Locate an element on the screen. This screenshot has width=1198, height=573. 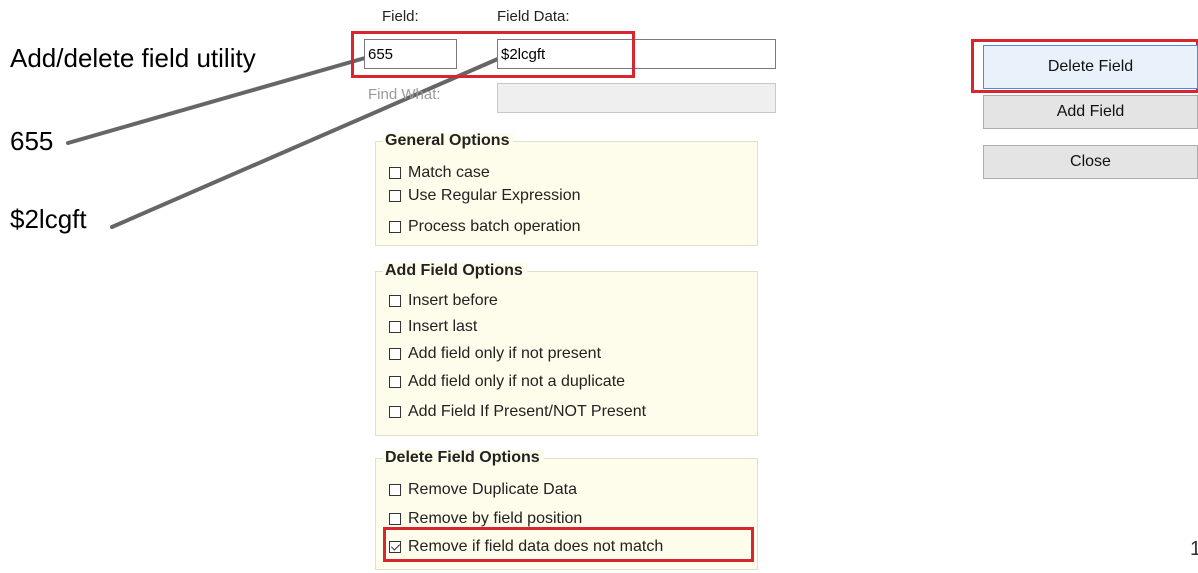
use-regular-expression-label: Use Regular Expression is located at coordinates (494, 195).